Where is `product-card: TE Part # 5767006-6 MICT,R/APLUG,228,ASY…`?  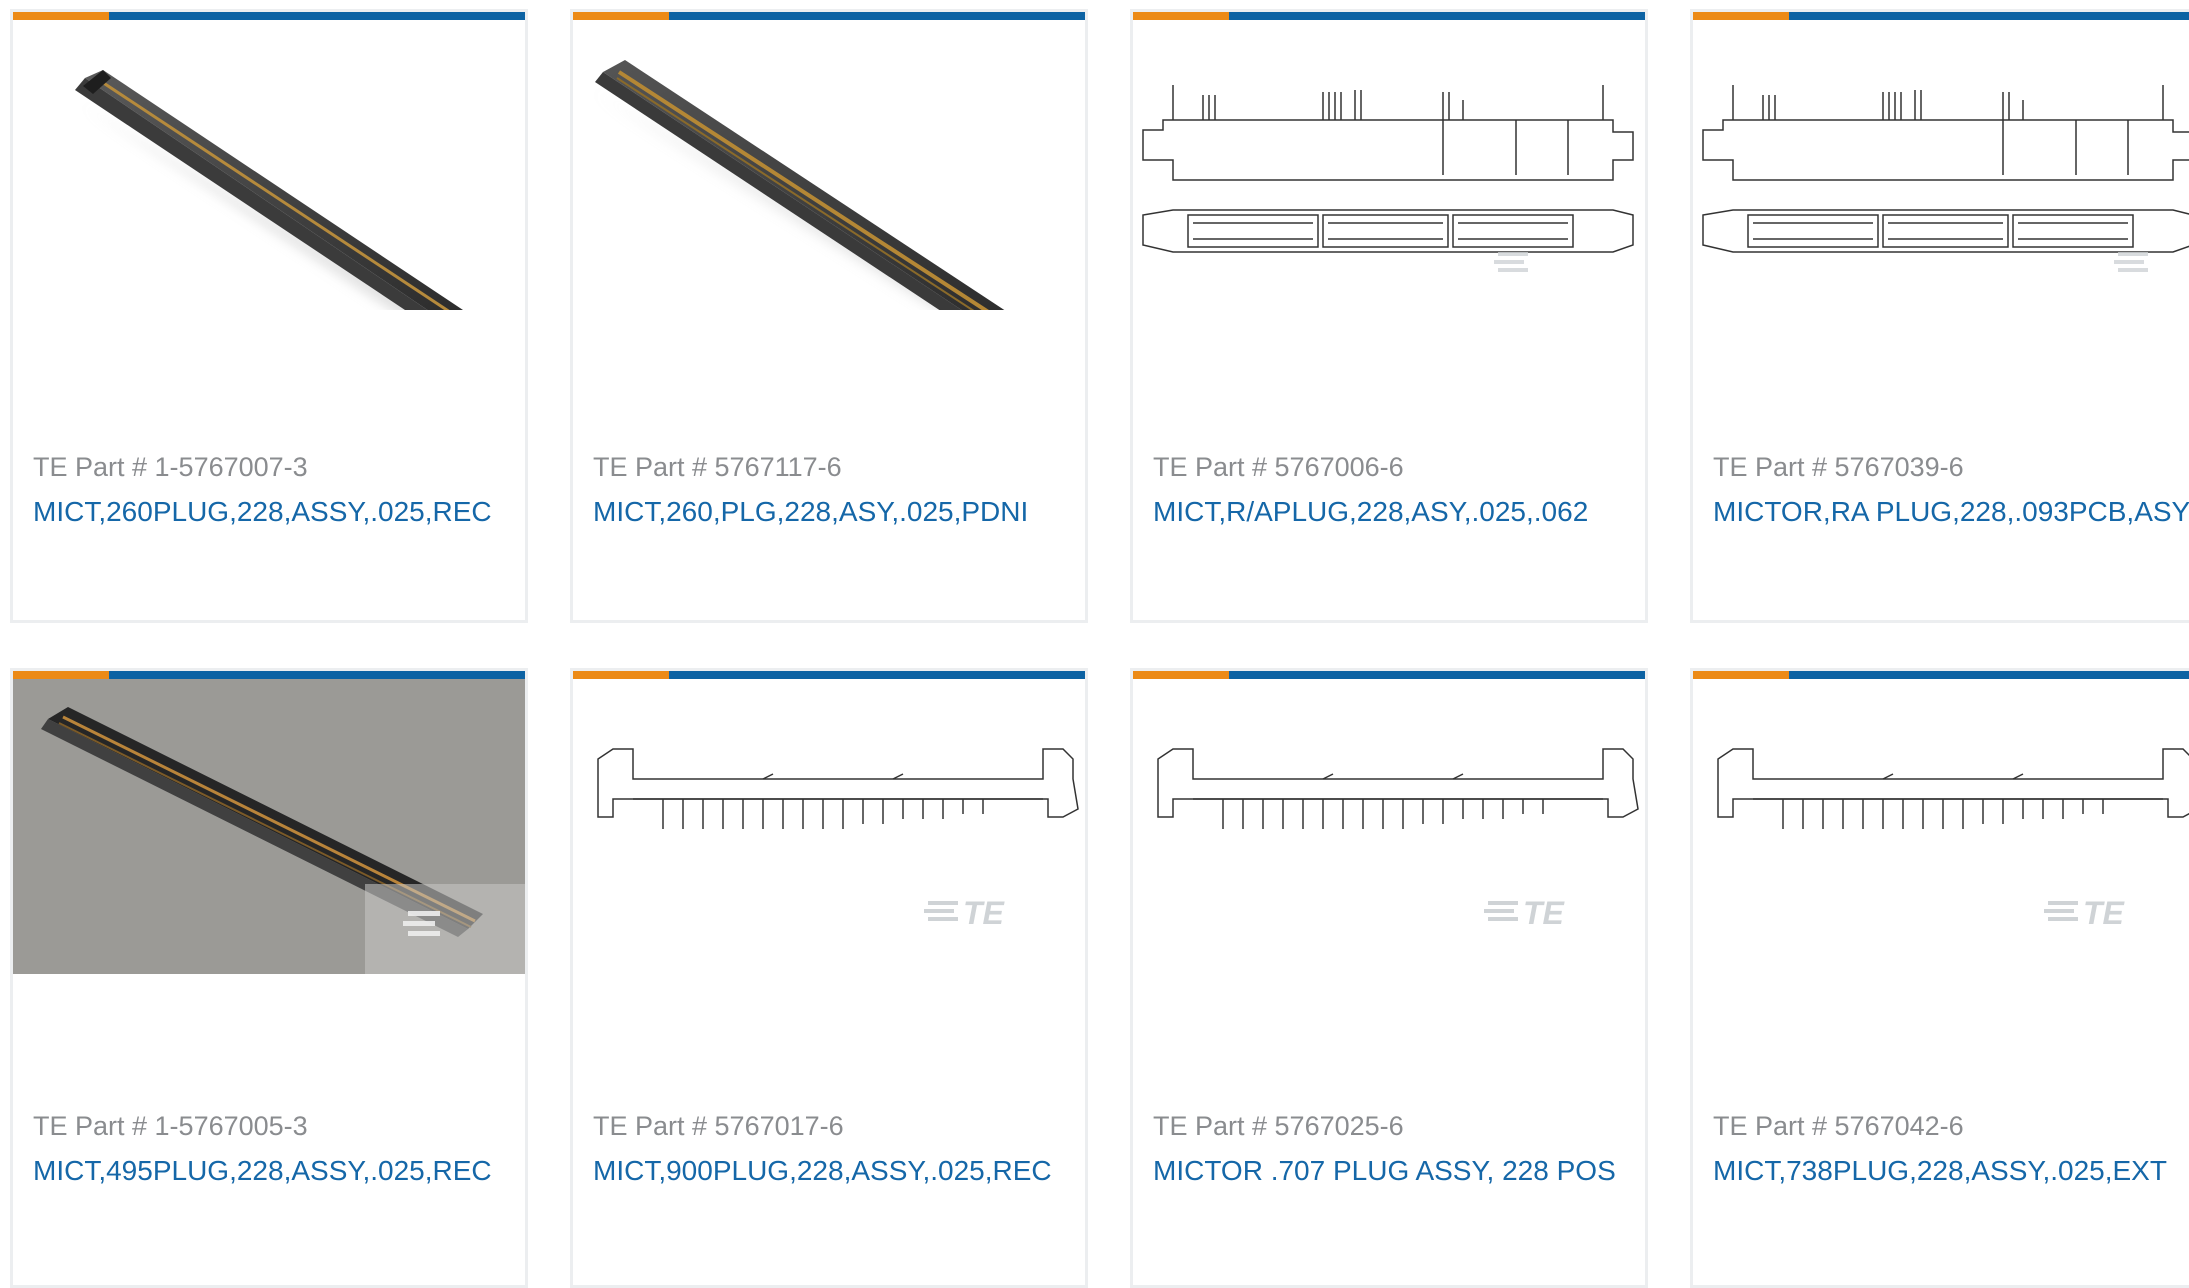 product-card: TE Part # 5767006-6 MICT,R/APLUG,228,ASY… is located at coordinates (1389, 316).